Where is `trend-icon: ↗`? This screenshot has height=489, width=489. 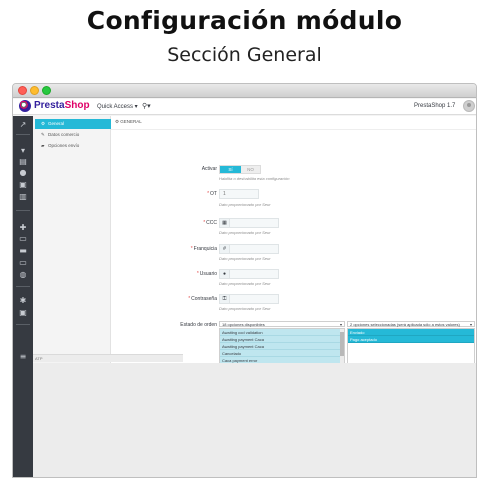 trend-icon: ↗ is located at coordinates (23, 125).